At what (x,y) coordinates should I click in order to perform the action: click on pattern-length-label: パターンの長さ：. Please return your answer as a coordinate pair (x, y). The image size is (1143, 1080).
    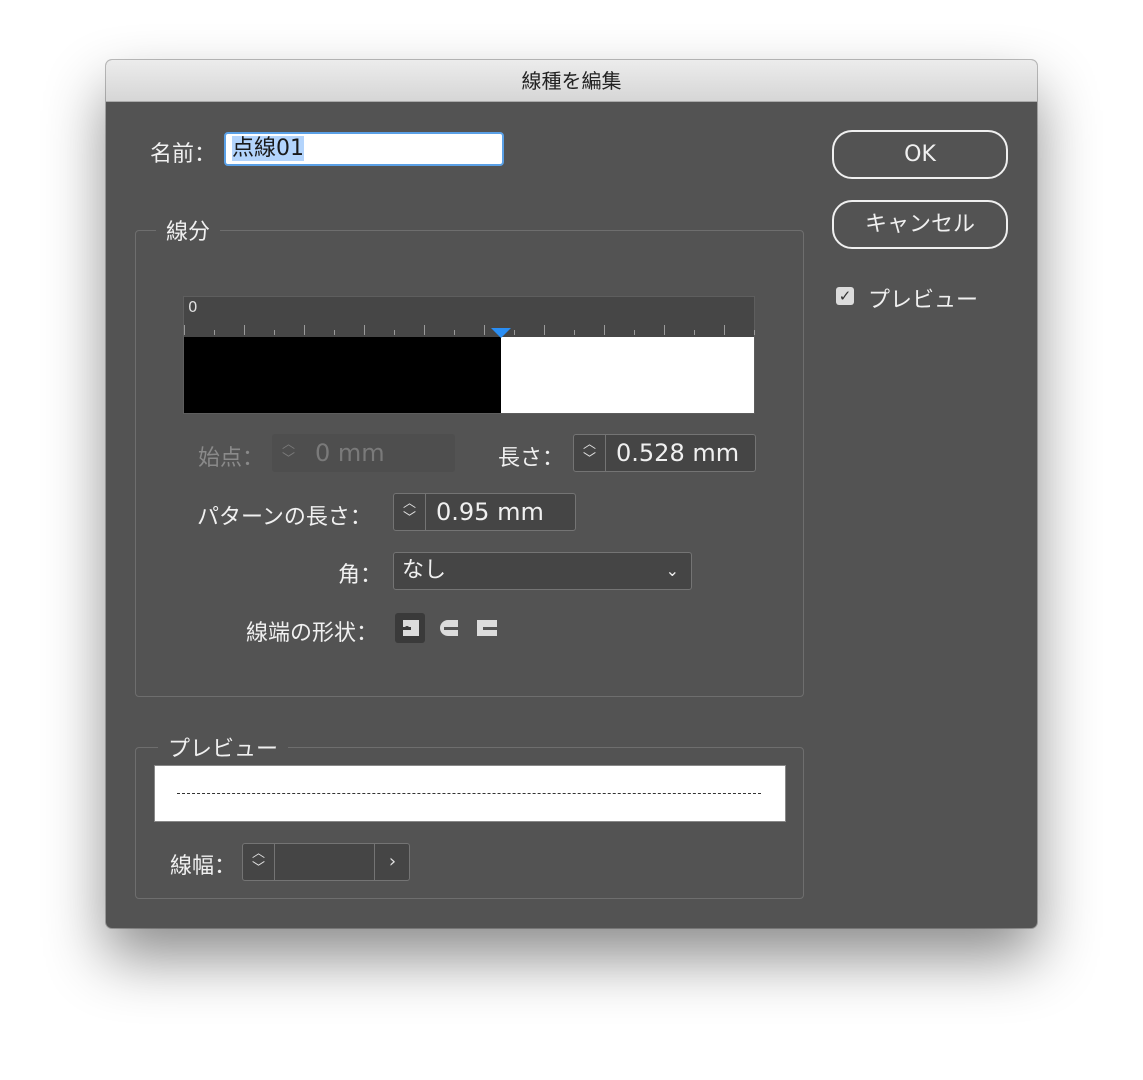
    Looking at the image, I should click on (284, 517).